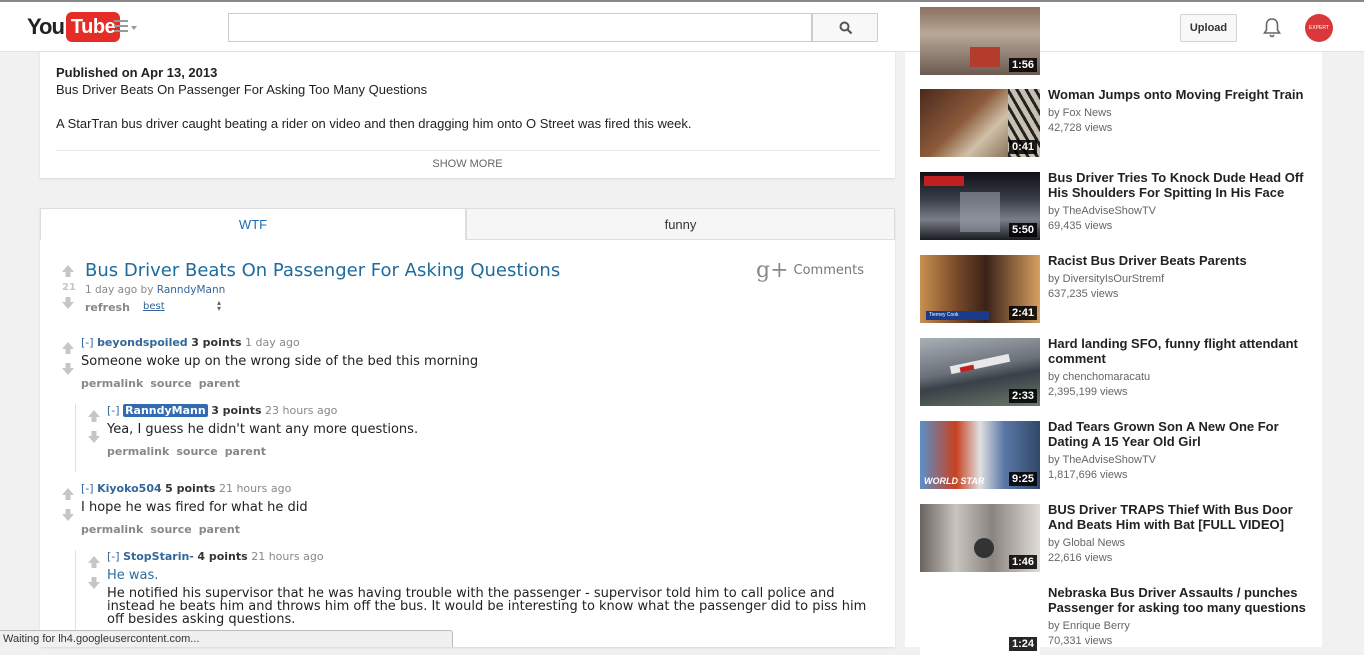  What do you see at coordinates (1022, 65) in the screenshot?
I see `video-duration: 1:56` at bounding box center [1022, 65].